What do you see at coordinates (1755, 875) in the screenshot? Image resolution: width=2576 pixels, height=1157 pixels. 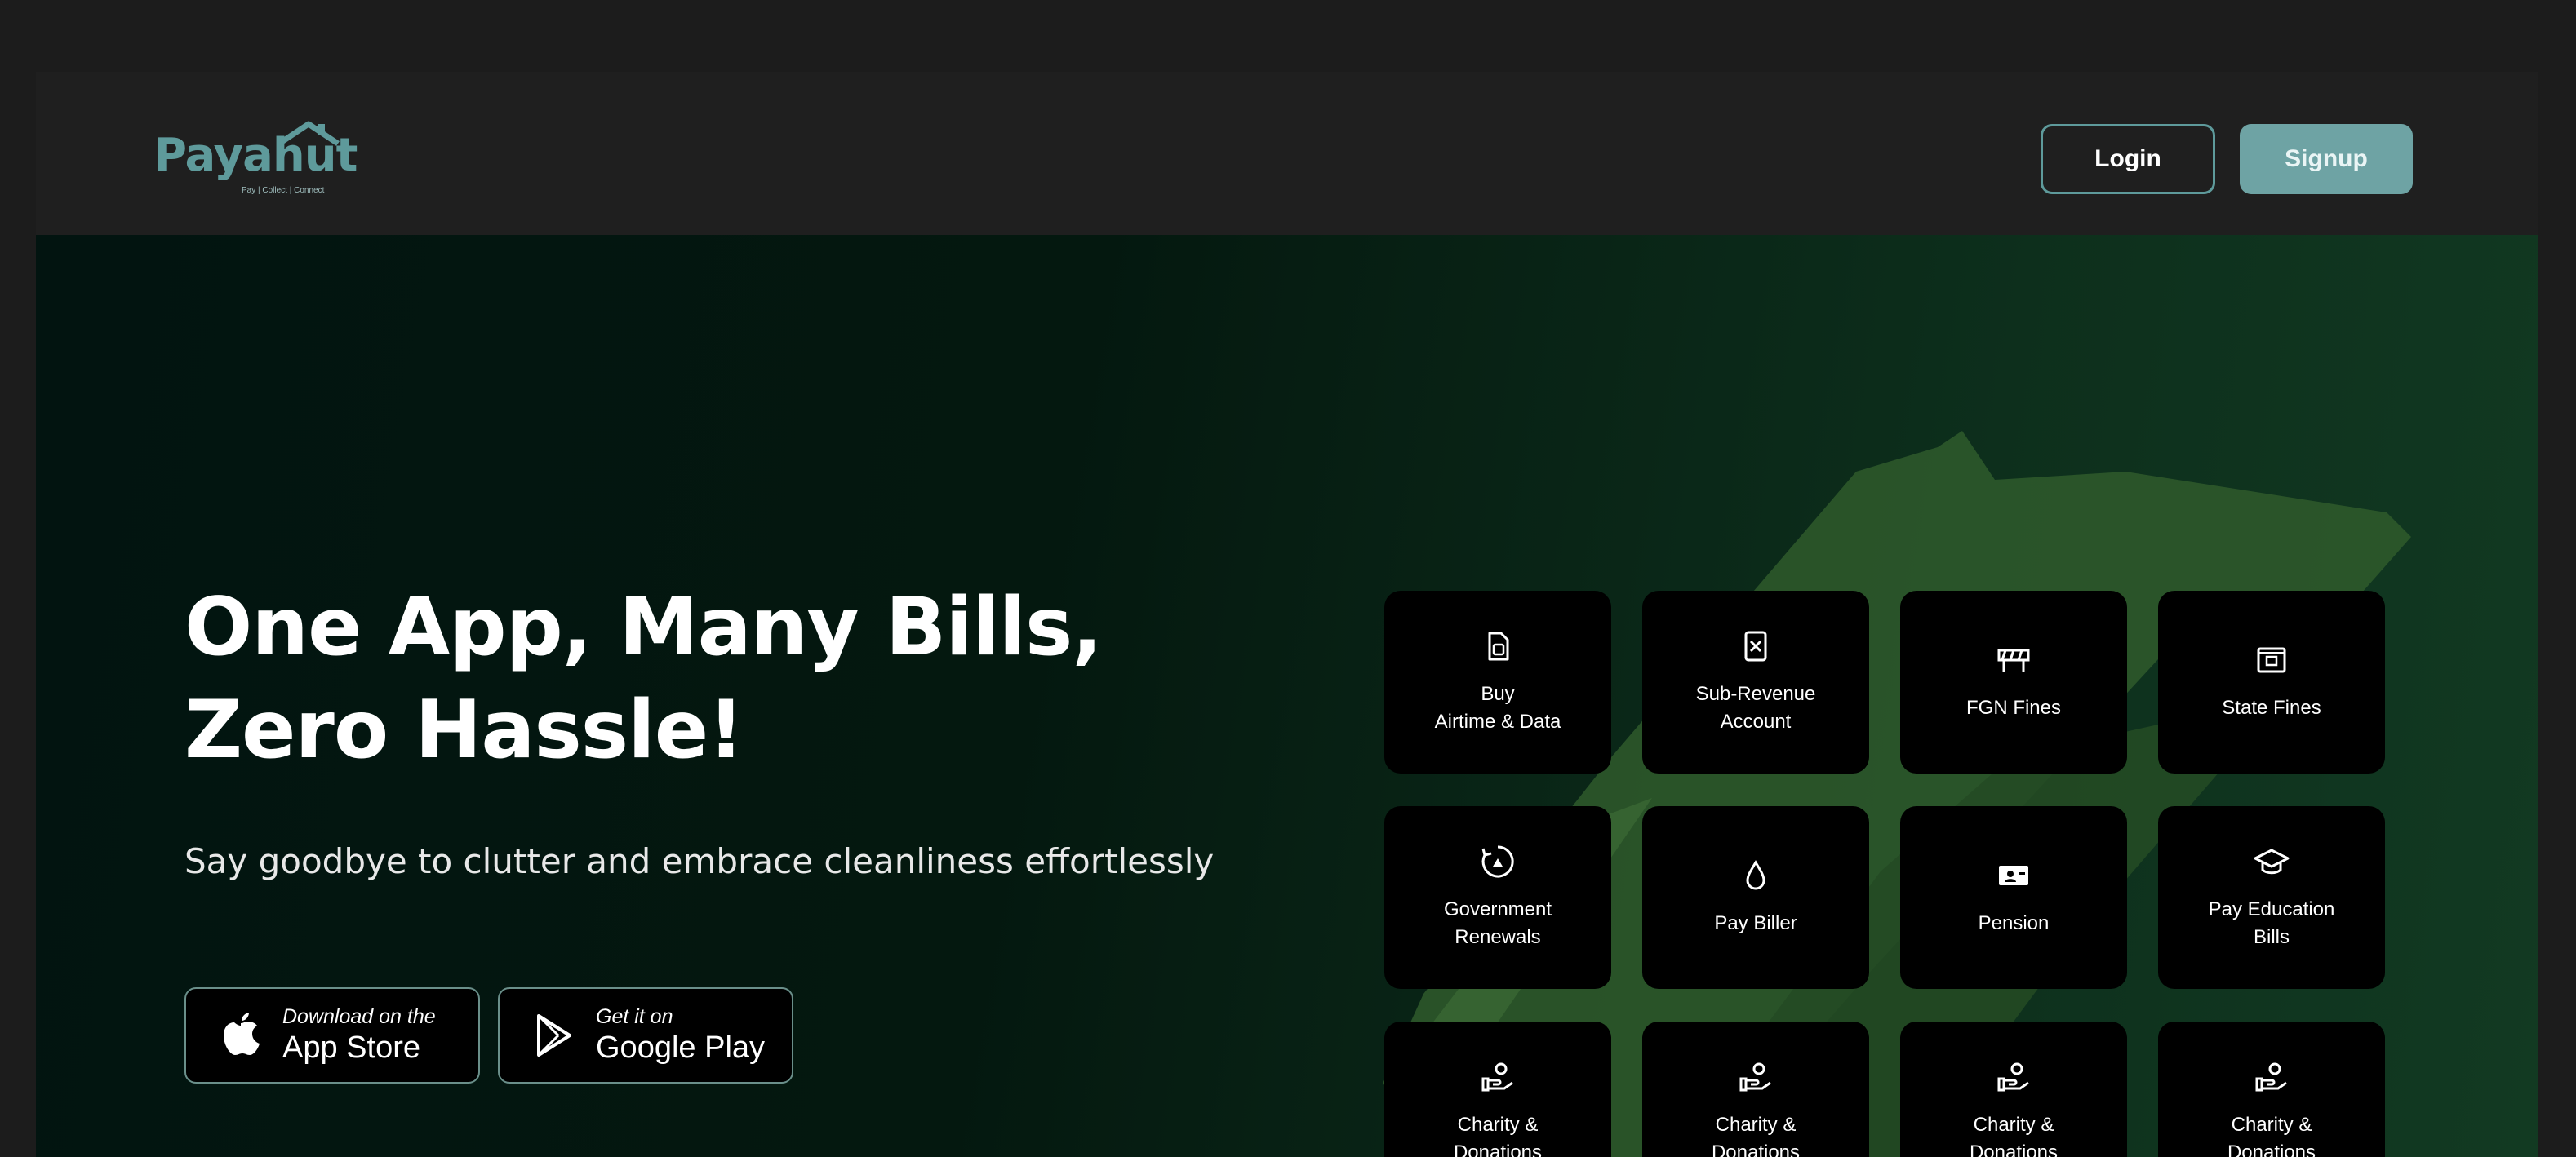 I see `drop-icon` at bounding box center [1755, 875].